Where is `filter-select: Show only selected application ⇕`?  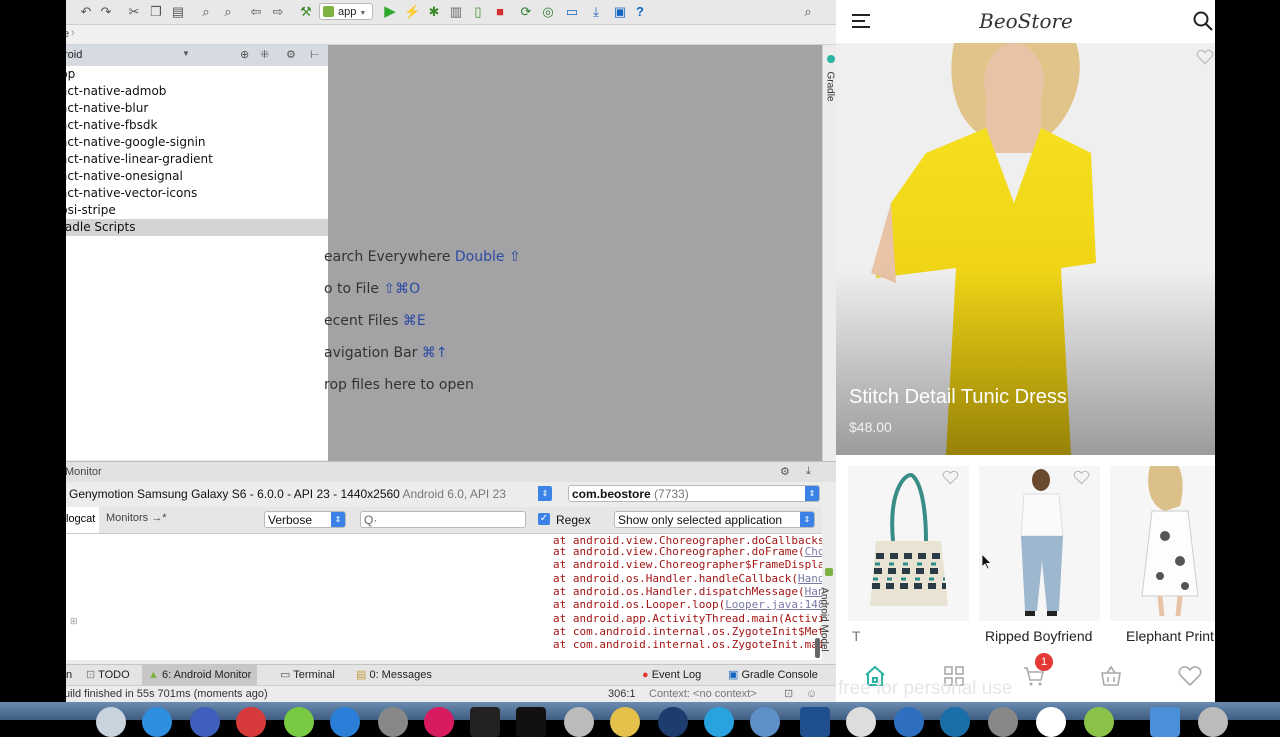 filter-select: Show only selected application ⇕ is located at coordinates (714, 519).